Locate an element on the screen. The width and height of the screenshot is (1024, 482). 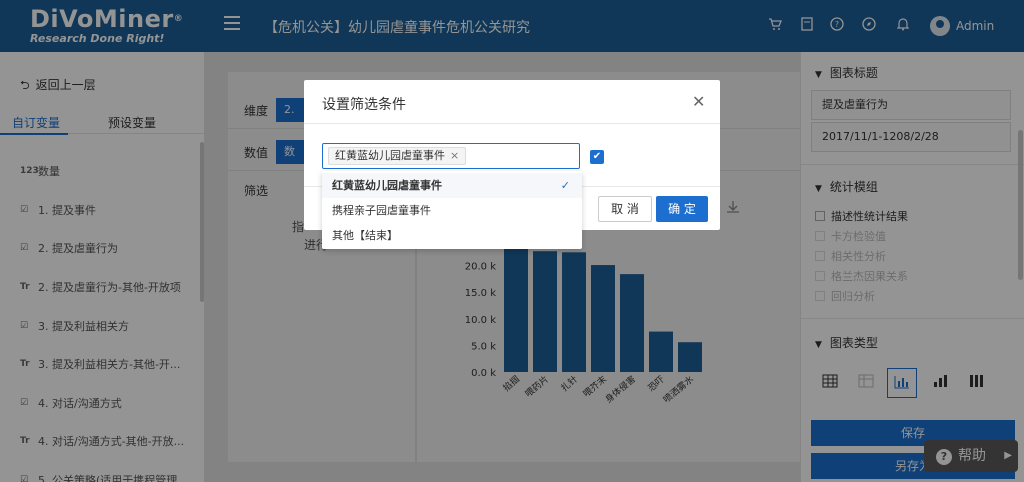
option-label: 红黄蓝幼儿园虐童事件 is located at coordinates (387, 185).